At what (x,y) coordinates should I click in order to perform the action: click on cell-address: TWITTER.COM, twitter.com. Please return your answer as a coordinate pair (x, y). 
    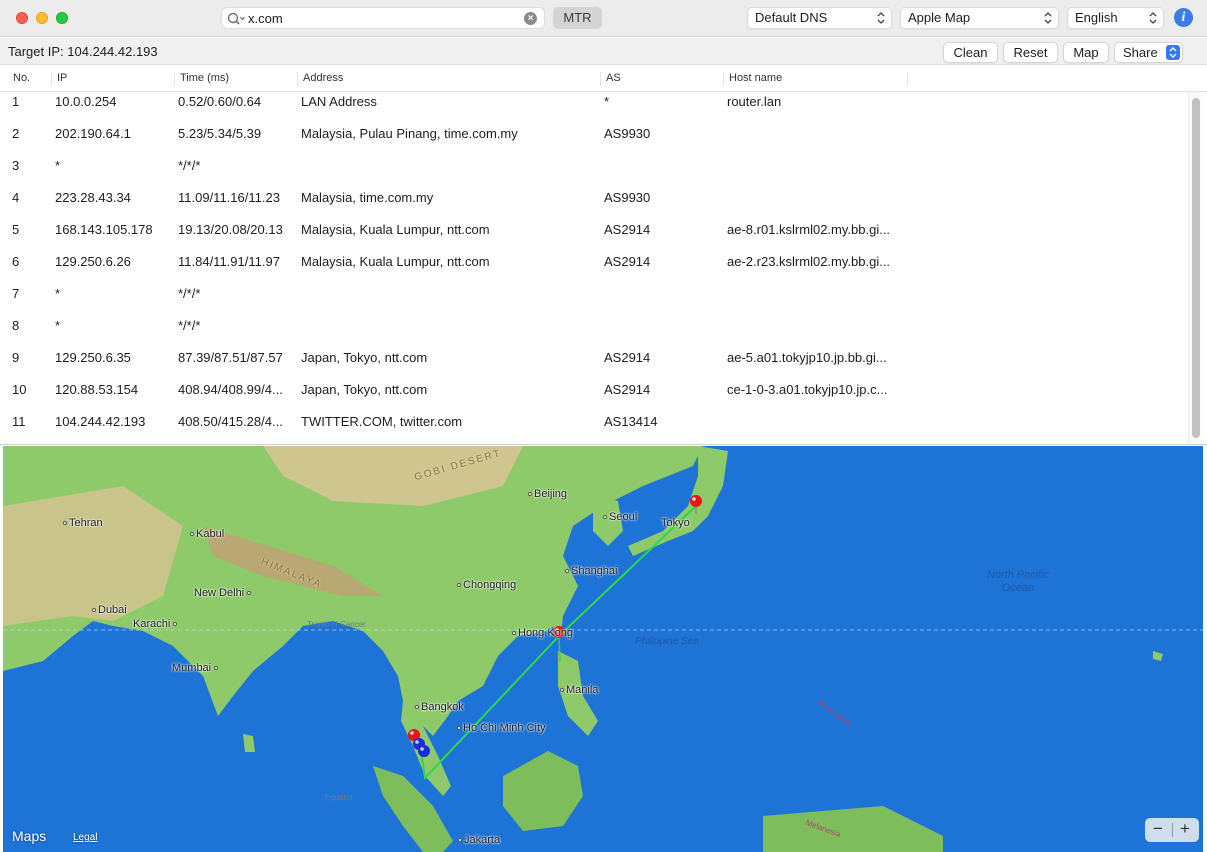
    Looking at the image, I should click on (382, 421).